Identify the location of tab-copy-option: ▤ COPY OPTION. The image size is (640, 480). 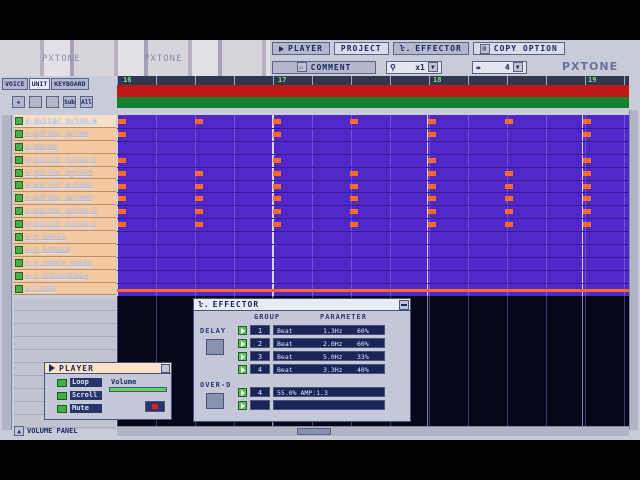
(518, 48).